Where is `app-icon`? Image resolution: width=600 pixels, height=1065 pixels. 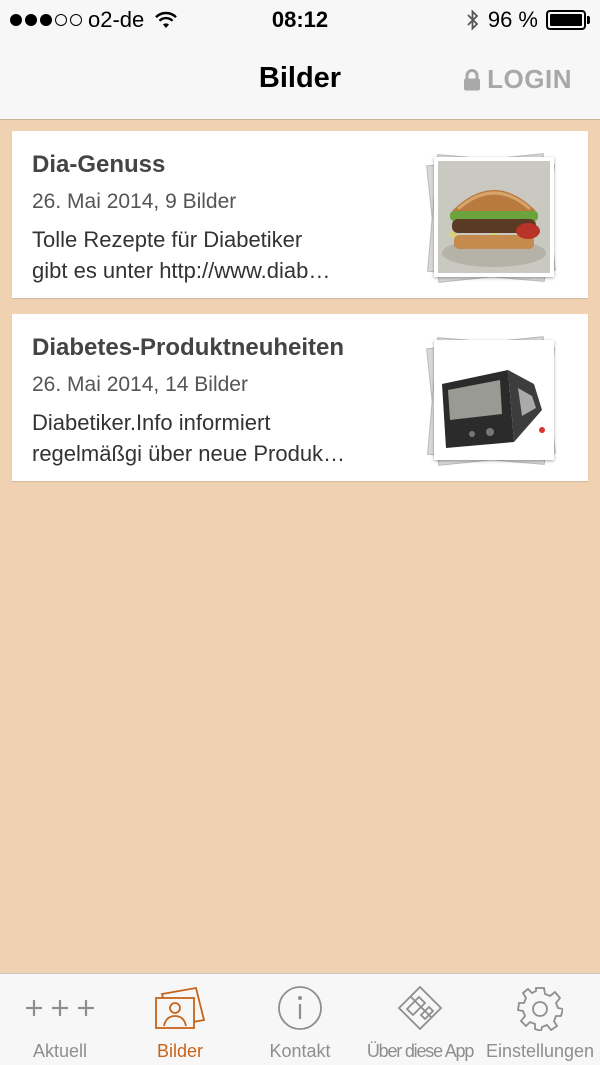
app-icon is located at coordinates (420, 1008).